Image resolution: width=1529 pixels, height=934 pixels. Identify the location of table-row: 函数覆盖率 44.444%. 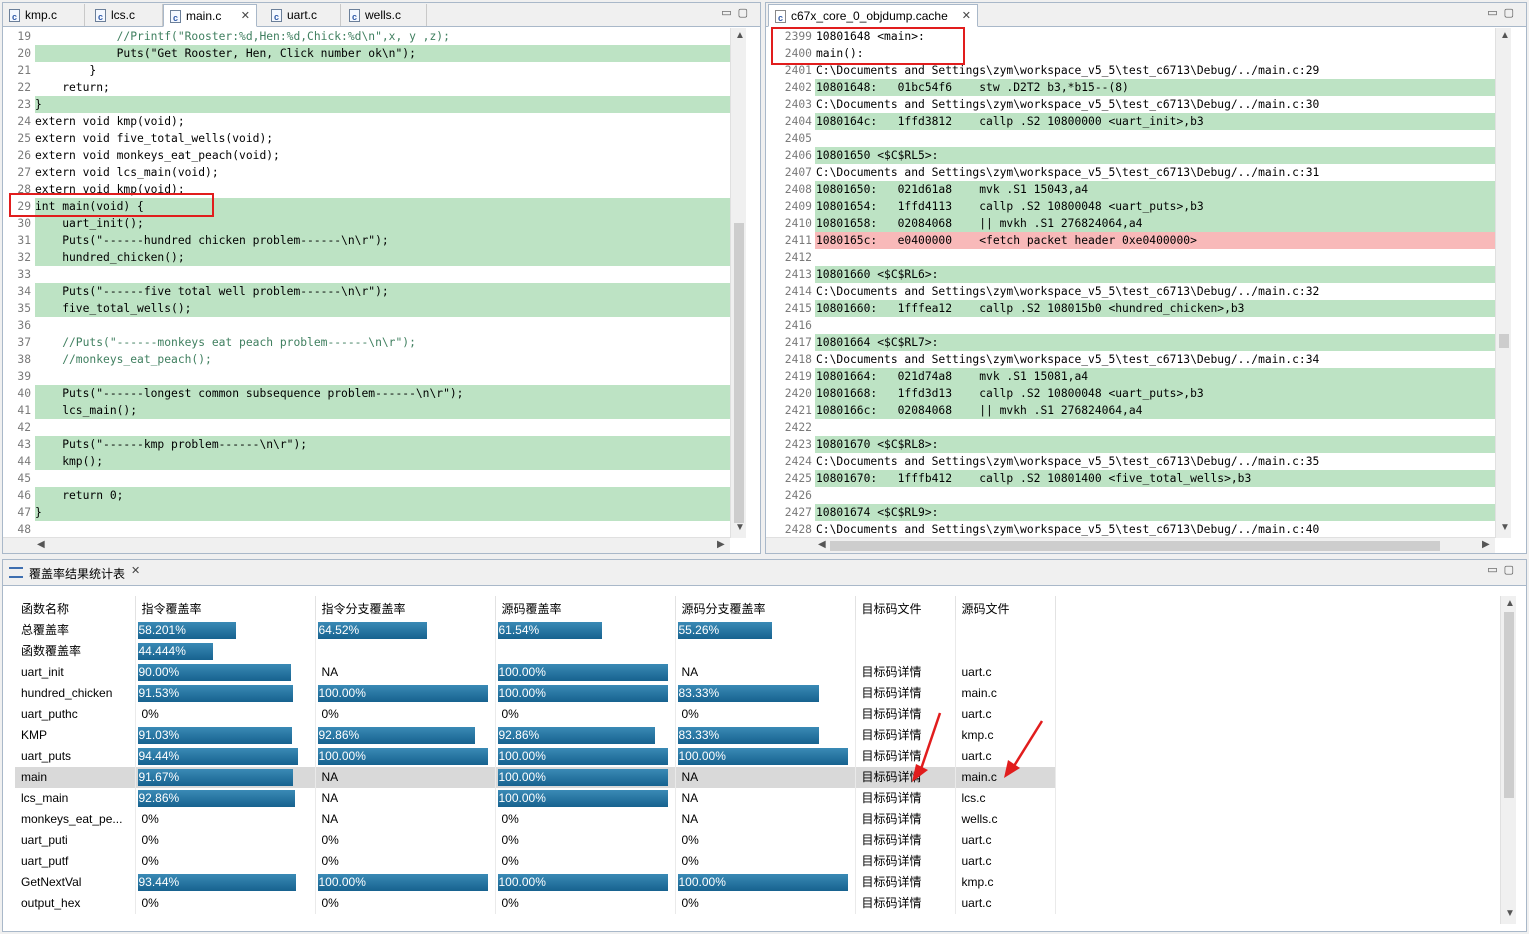
(535, 651).